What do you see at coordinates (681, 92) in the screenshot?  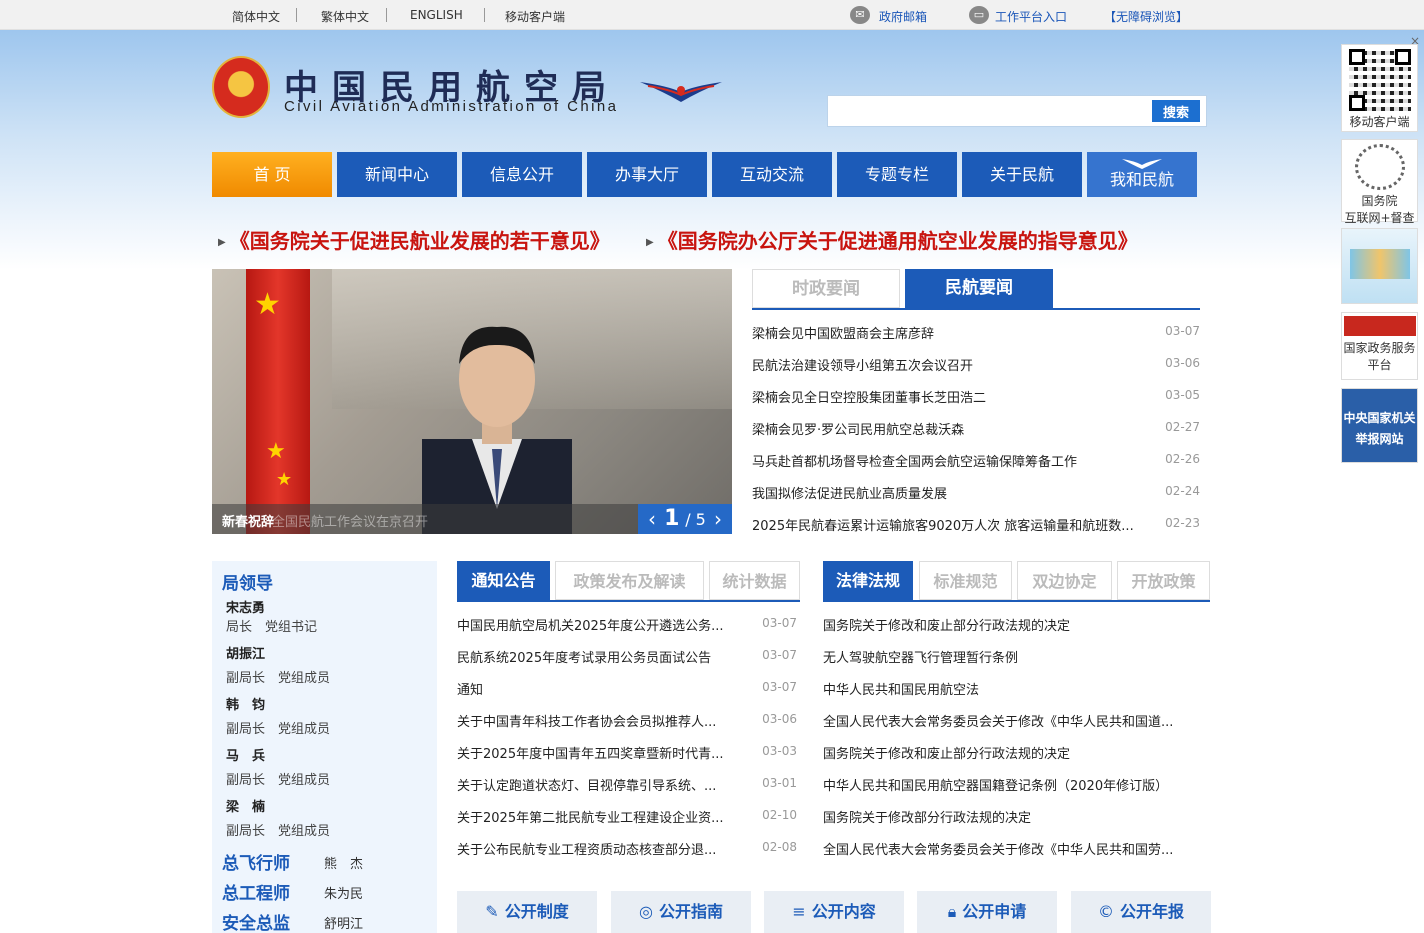 I see `caac-wings-logo` at bounding box center [681, 92].